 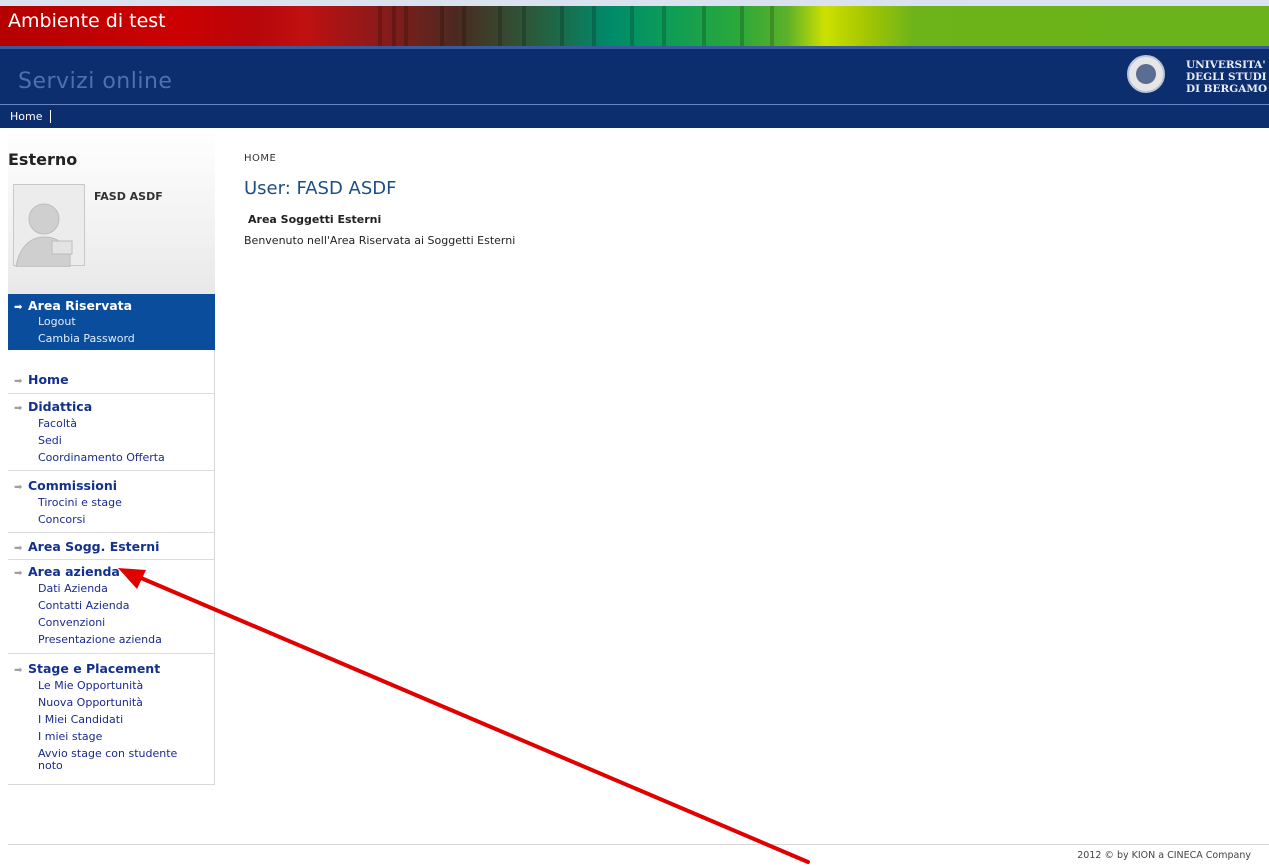 I want to click on nav-link-sedi: Sedi, so click(x=50, y=441).